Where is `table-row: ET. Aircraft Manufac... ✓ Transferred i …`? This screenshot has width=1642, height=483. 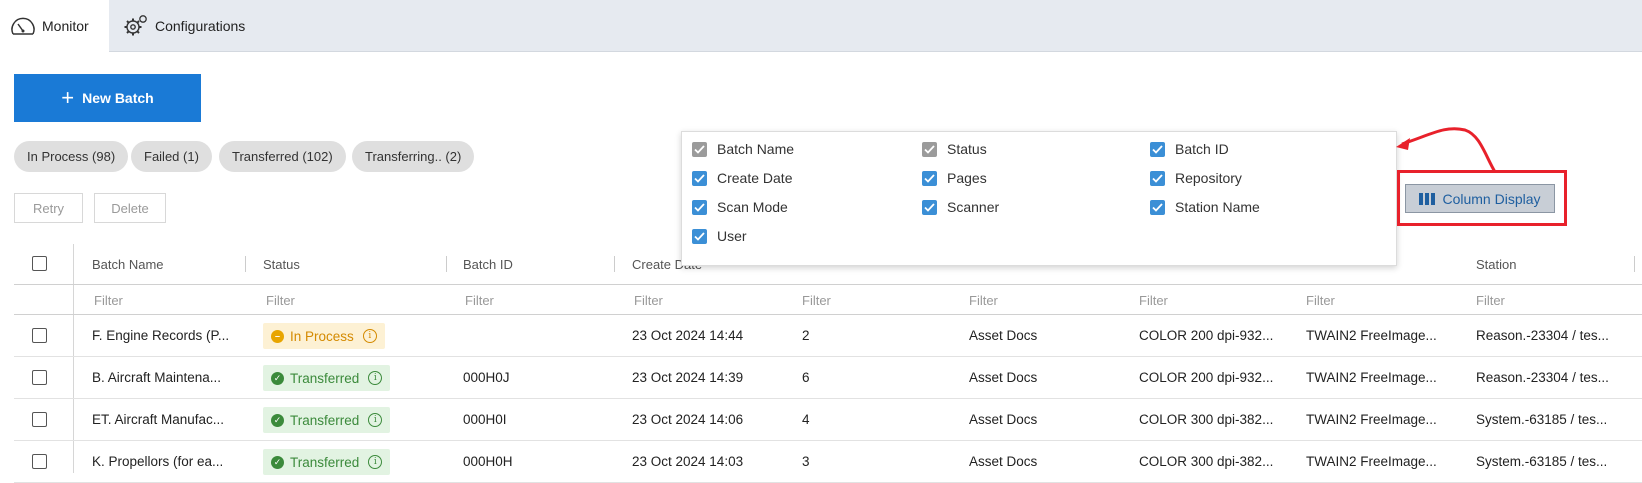
table-row: ET. Aircraft Manufac... ✓ Transferred i … is located at coordinates (828, 420).